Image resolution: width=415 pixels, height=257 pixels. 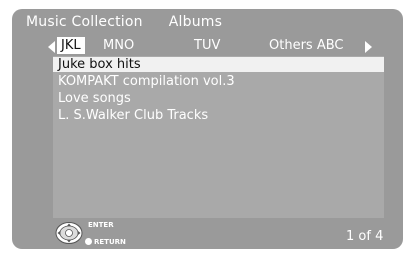 I want to click on enter-label: ENTER, so click(x=101, y=225).